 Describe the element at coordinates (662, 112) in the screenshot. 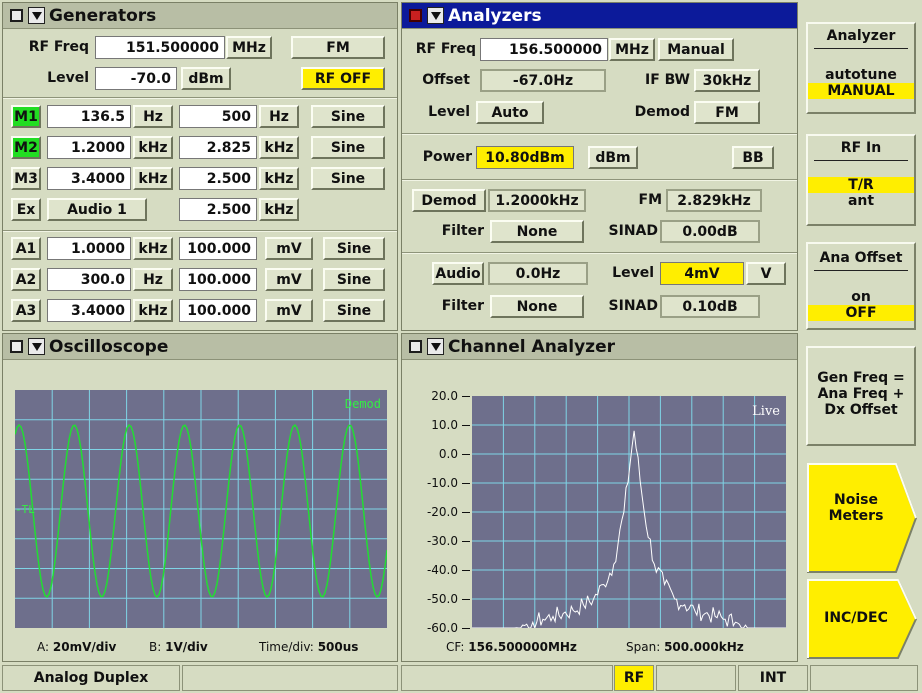

I see `ana-demod-label: Demod` at that location.